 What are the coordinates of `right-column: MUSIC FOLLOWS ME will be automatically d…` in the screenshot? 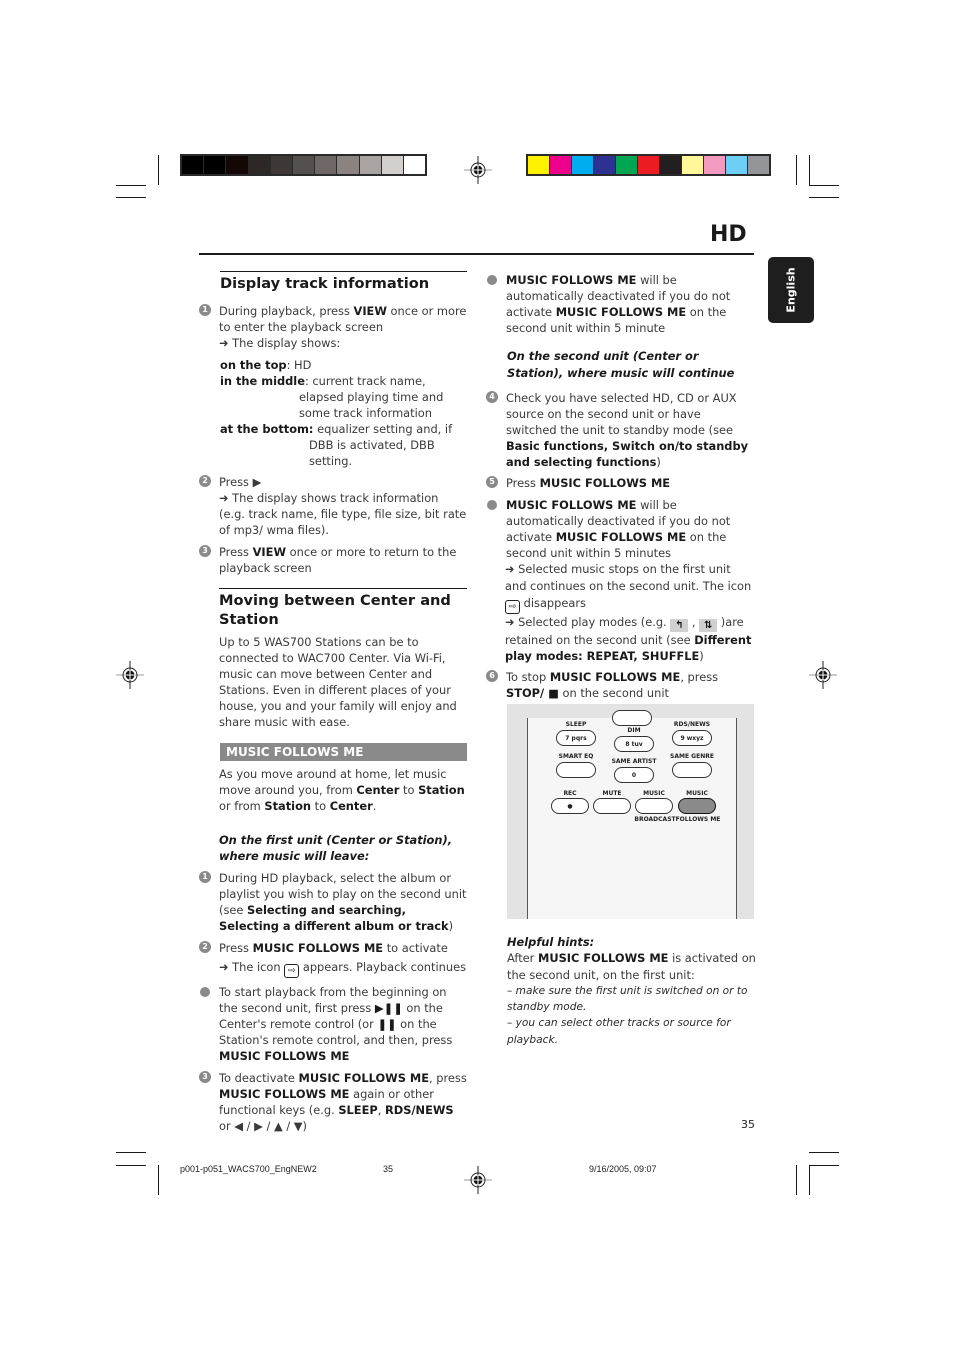 It's located at (620, 486).